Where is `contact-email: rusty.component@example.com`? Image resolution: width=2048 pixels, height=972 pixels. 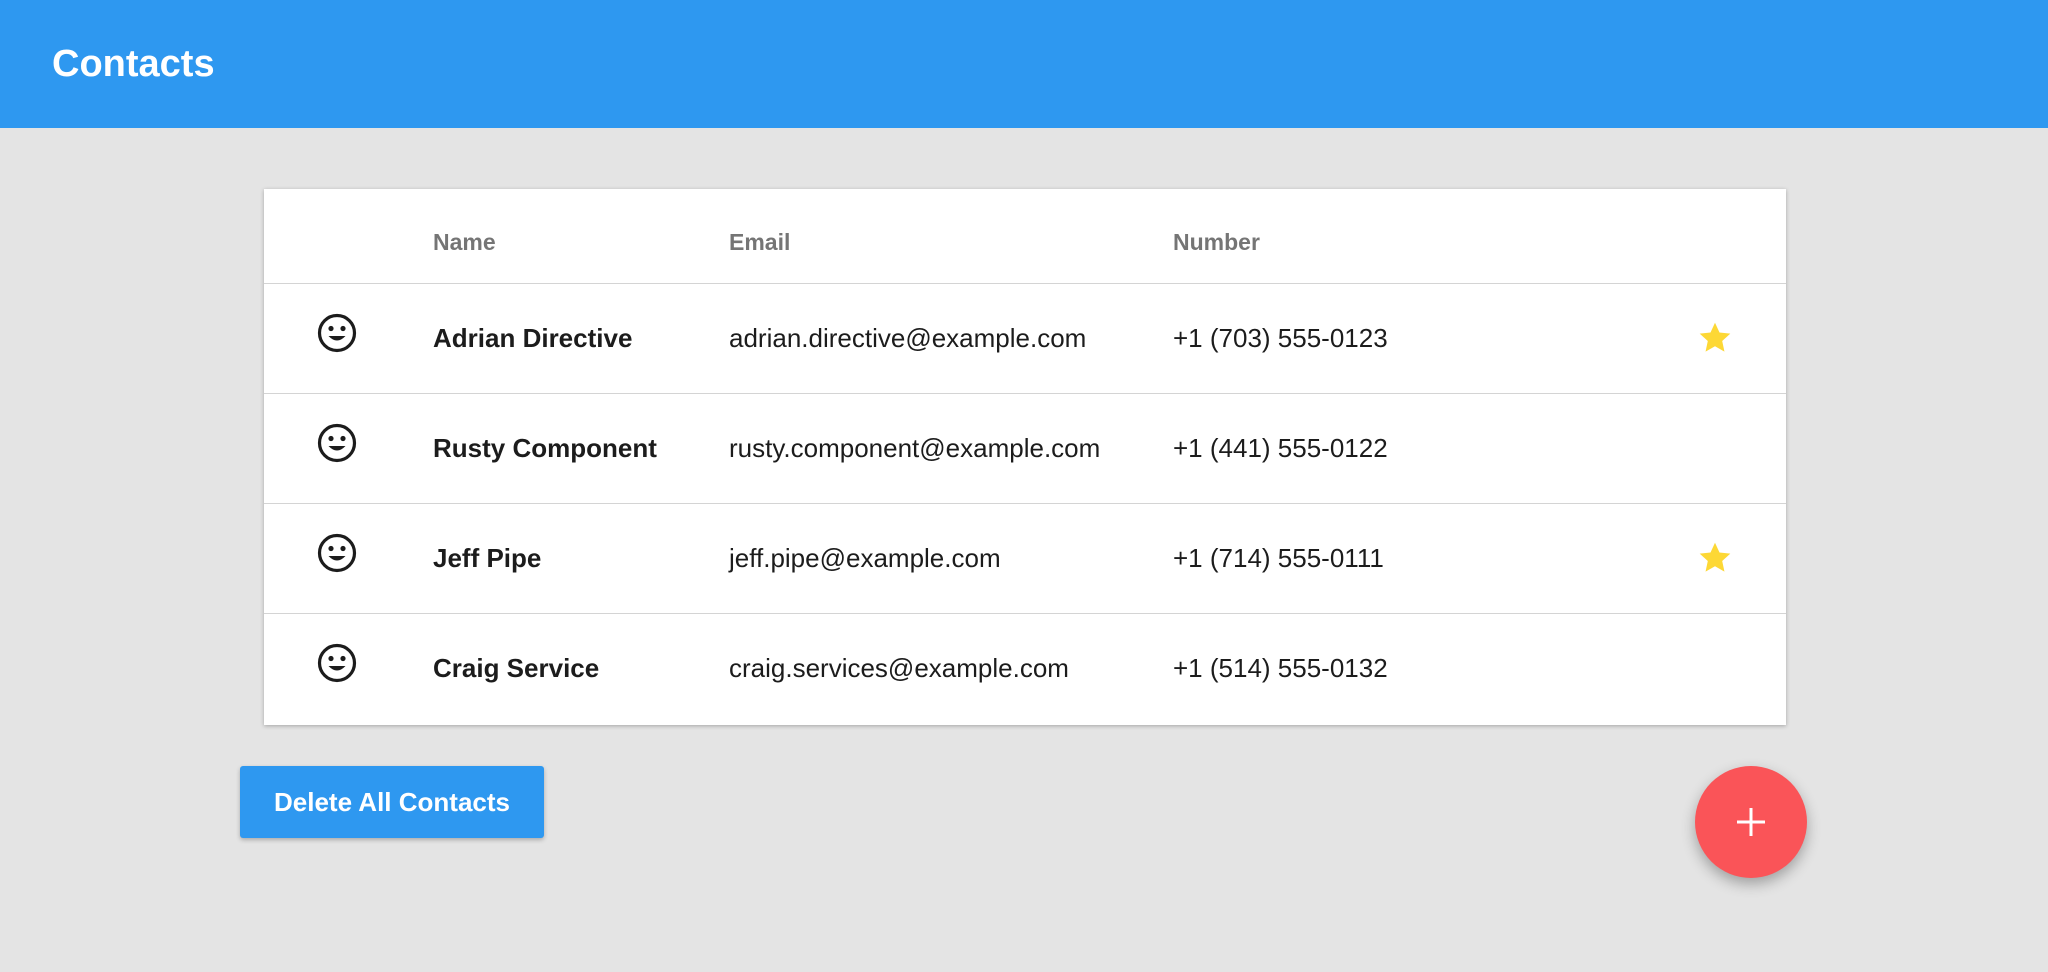 contact-email: rusty.component@example.com is located at coordinates (915, 448).